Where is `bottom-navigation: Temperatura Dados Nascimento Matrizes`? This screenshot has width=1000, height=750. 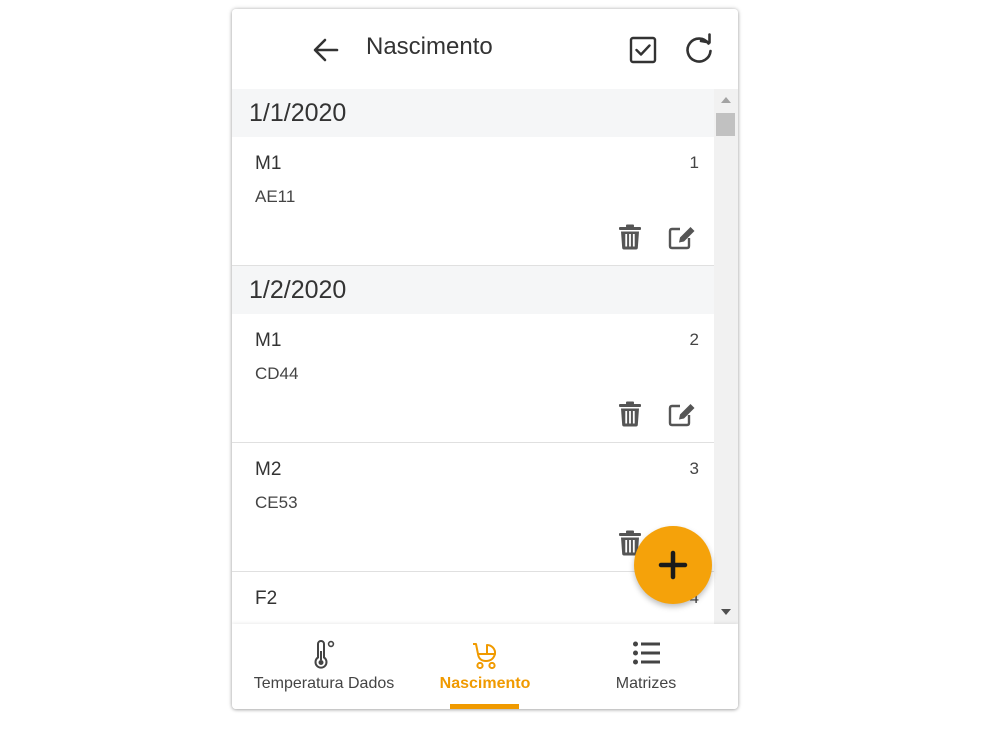 bottom-navigation: Temperatura Dados Nascimento Matrizes is located at coordinates (485, 666).